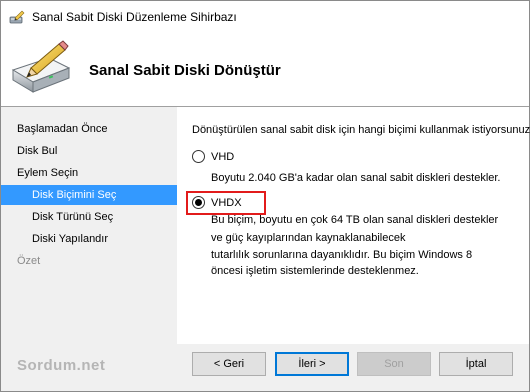 This screenshot has width=530, height=392. Describe the element at coordinates (226, 203) in the screenshot. I see `vhdx-label: VHDX` at that location.